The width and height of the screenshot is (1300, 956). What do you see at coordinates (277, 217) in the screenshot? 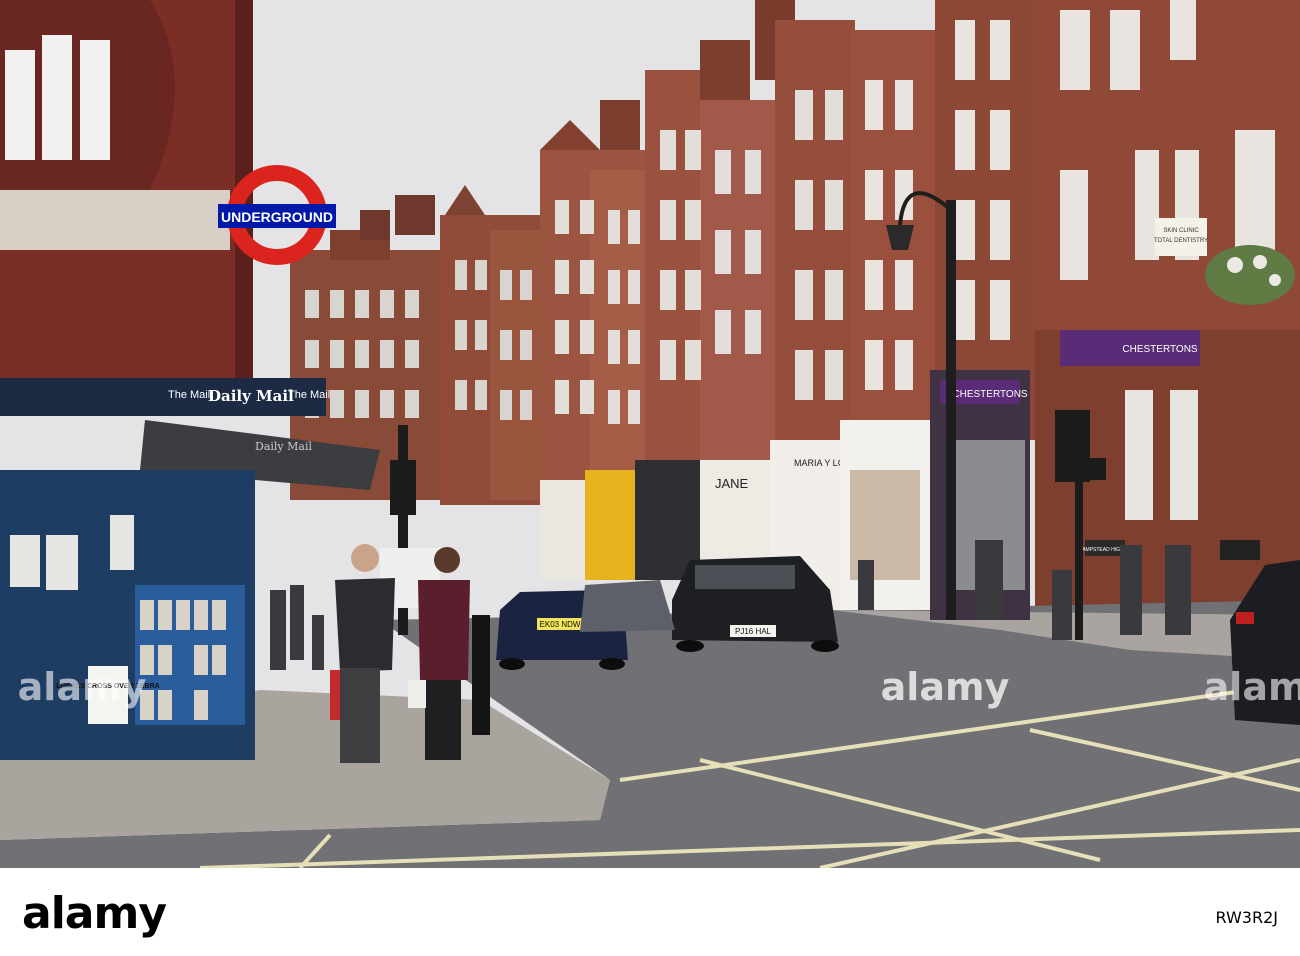
I see `underground-sign-label: UNDERGROUND` at bounding box center [277, 217].